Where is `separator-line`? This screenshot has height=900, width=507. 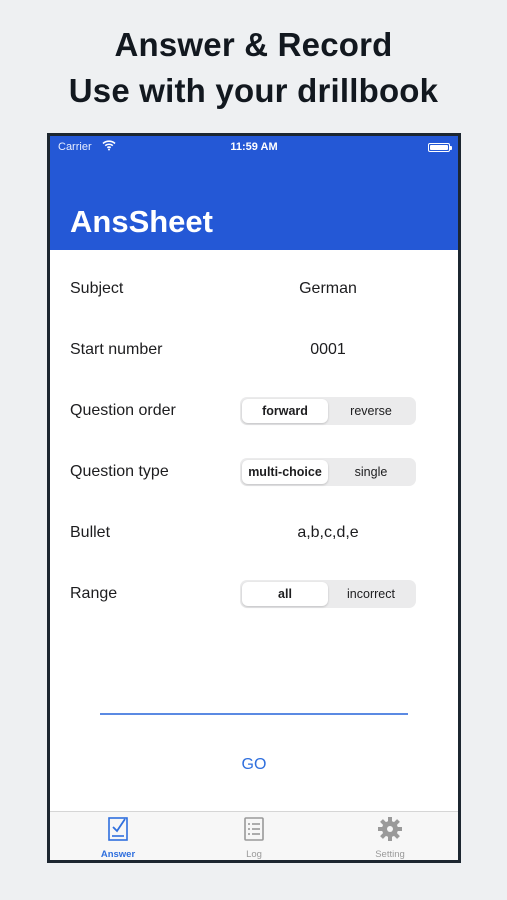 separator-line is located at coordinates (254, 714).